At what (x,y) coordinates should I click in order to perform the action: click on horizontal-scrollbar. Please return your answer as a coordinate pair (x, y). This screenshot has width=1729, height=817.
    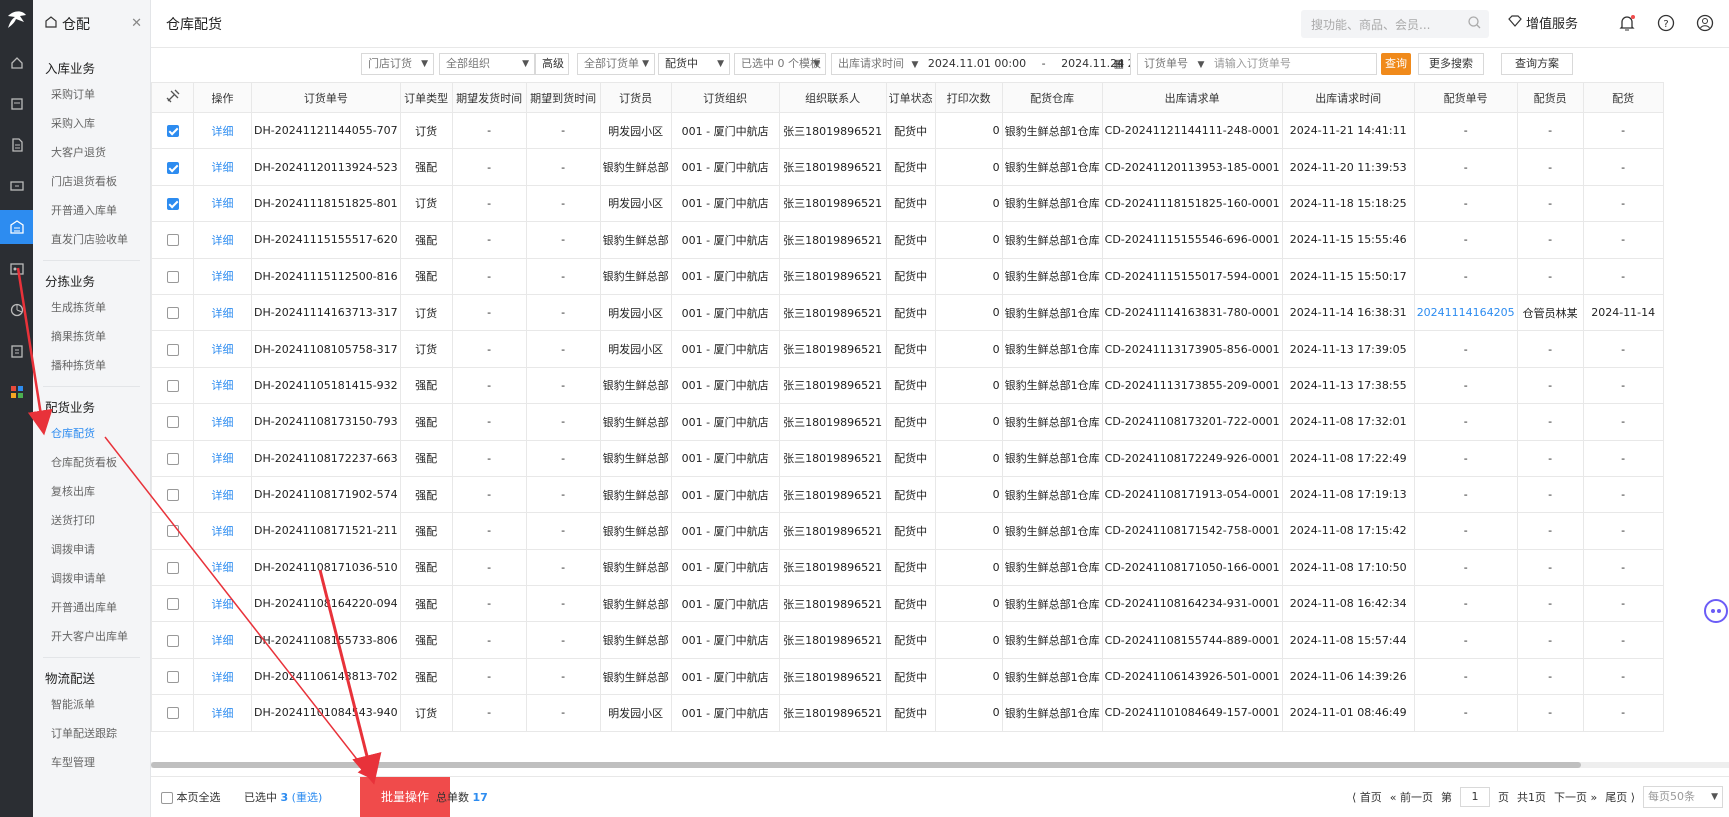
    Looking at the image, I should click on (940, 765).